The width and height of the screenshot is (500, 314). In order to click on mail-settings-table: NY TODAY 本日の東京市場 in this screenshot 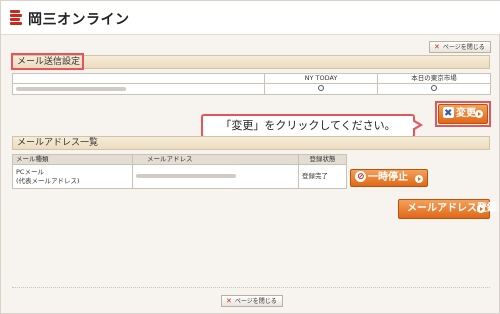, I will do `click(251, 84)`.